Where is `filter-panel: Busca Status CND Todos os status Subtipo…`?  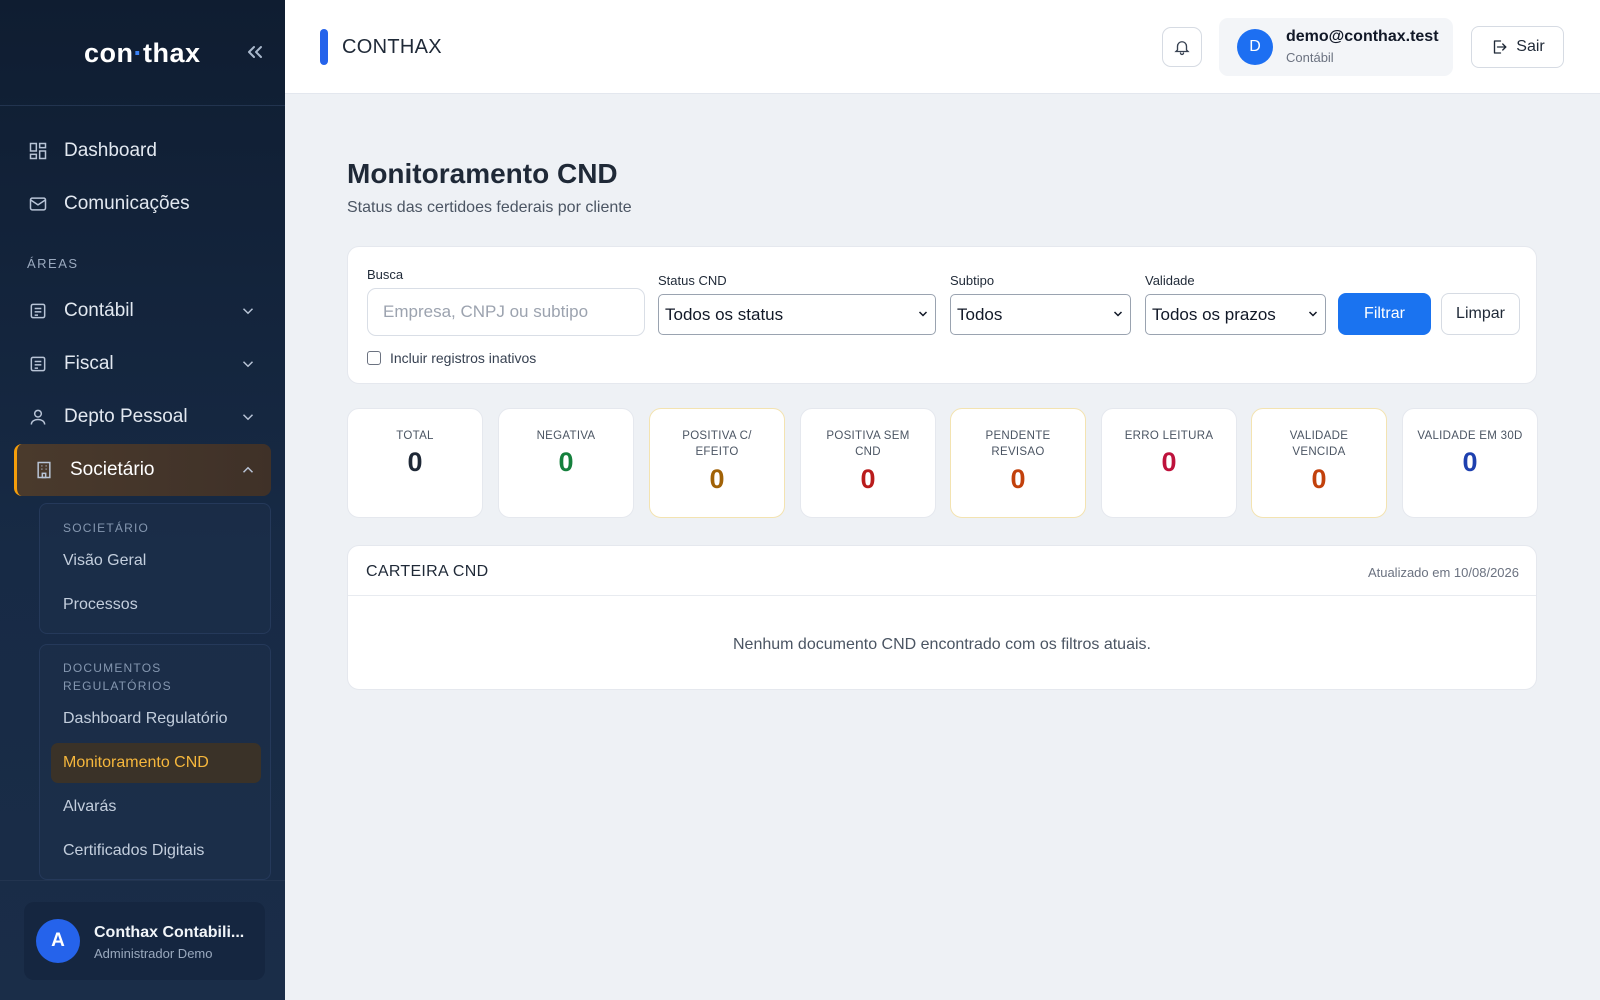 filter-panel: Busca Status CND Todos os status Subtipo… is located at coordinates (942, 315).